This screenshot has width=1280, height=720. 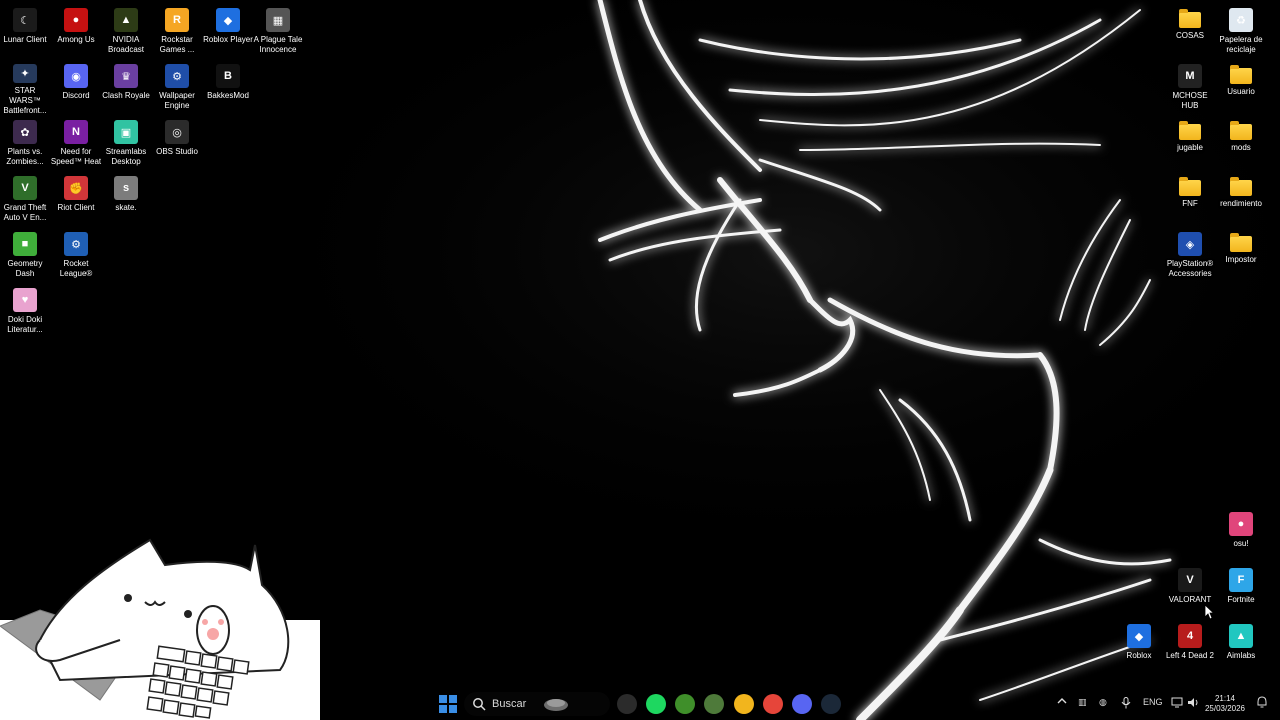 I want to click on desktop-icon: ♻ Papelera de reciclaje, so click(x=1241, y=32).